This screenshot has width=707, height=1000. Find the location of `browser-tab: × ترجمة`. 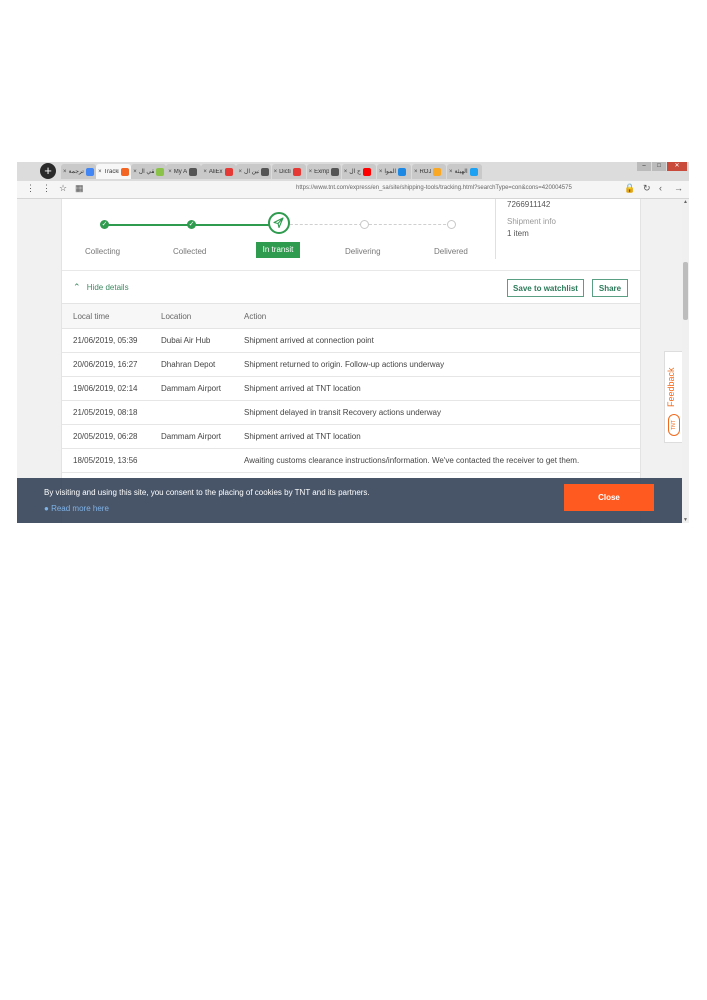

browser-tab: × ترجمة is located at coordinates (78, 171).